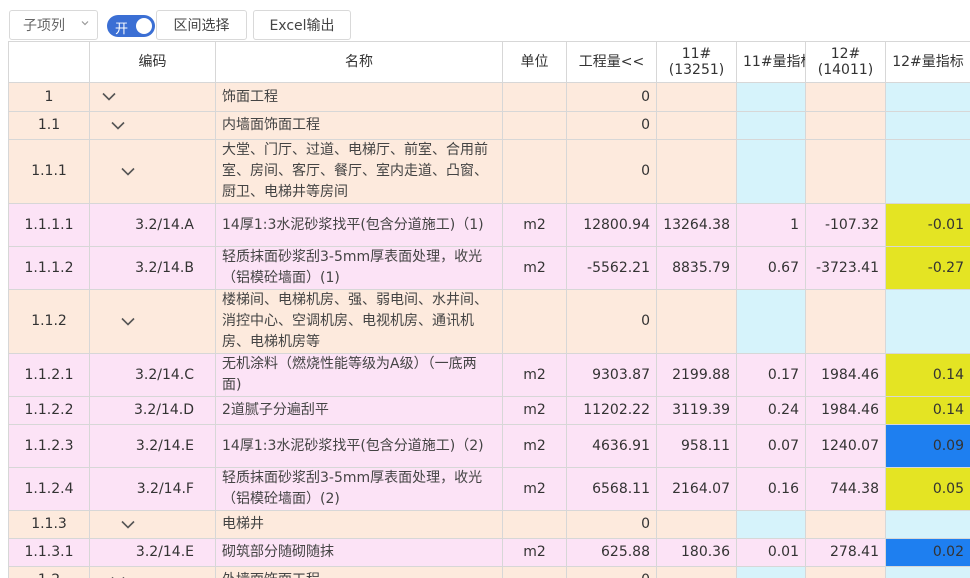 The image size is (970, 578). I want to click on col-header-unit: 单位, so click(534, 62).